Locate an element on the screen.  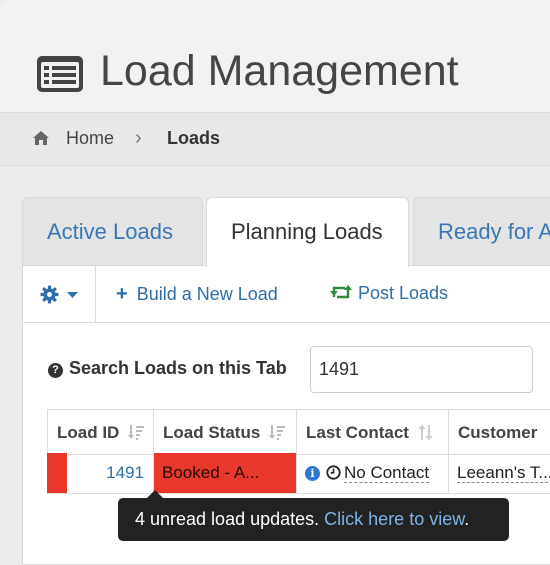
last-contact-cell: i No Contact is located at coordinates (373, 473).